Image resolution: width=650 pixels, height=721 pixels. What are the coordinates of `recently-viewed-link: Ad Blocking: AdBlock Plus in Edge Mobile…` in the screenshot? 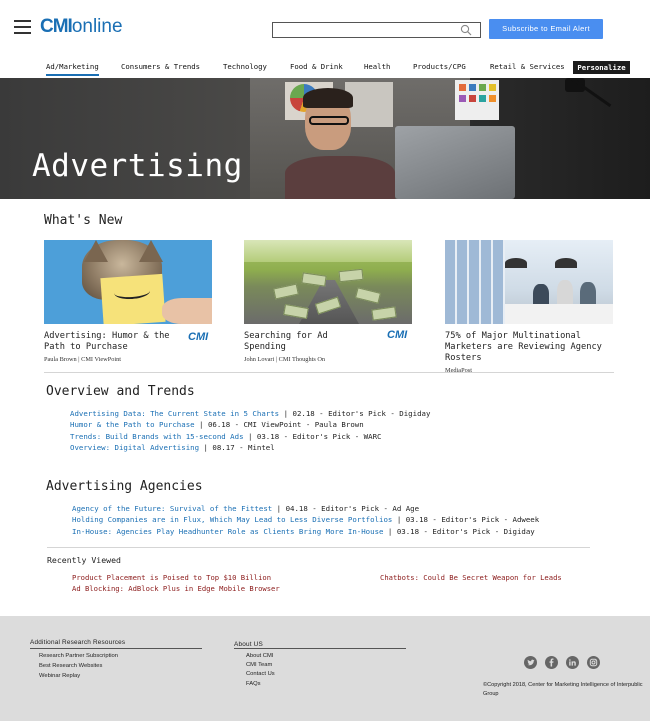 It's located at (176, 588).